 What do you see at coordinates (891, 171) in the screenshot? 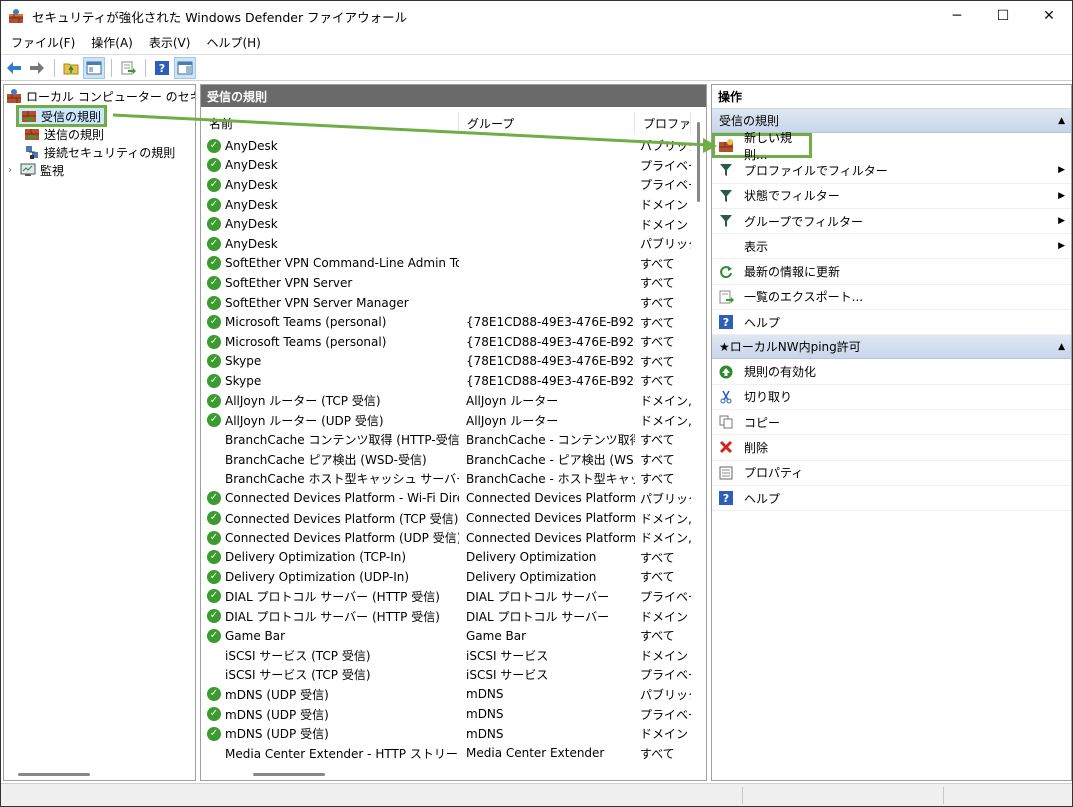
I see `action-filter-submenu: プロファイルでフィルター ▶` at bounding box center [891, 171].